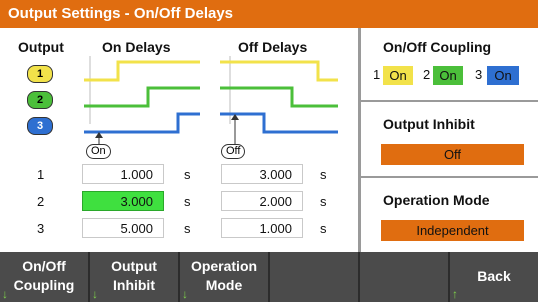 The height and width of the screenshot is (302, 538). I want to click on up-arrow-icon: ↑, so click(455, 294).